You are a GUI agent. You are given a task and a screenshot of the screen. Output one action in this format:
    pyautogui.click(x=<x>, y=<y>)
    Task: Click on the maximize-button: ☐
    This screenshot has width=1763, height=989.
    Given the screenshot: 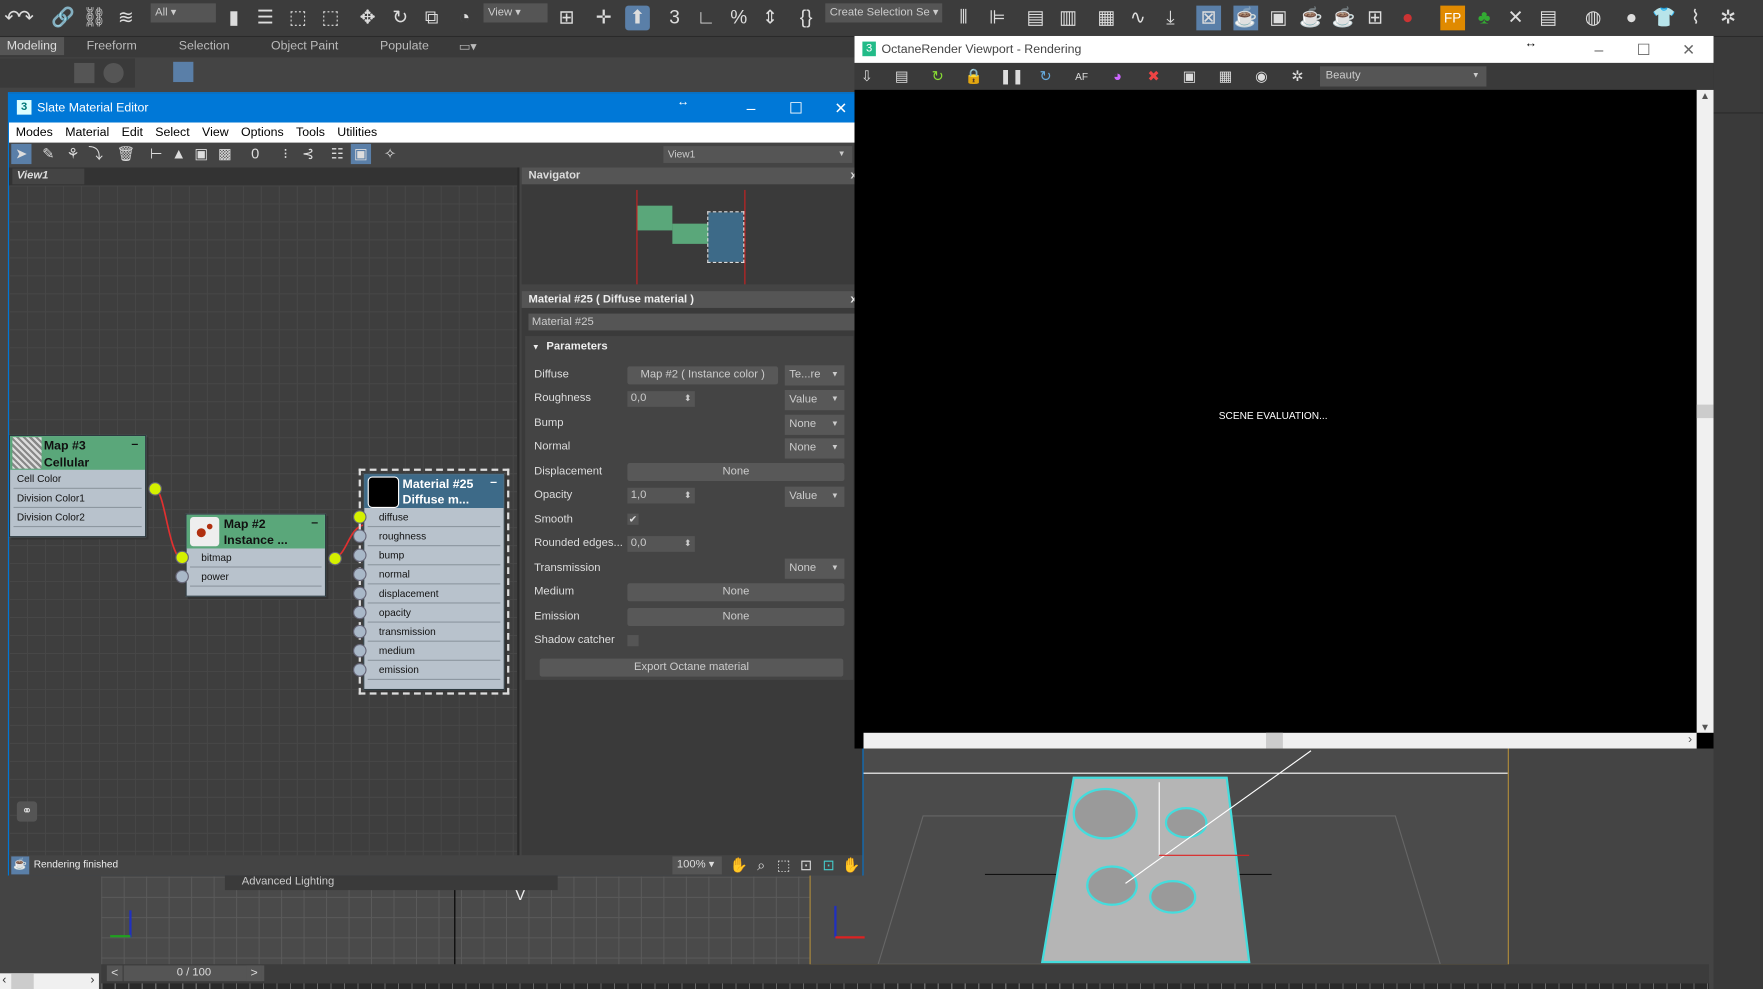 What is the action you would take?
    pyautogui.click(x=796, y=107)
    